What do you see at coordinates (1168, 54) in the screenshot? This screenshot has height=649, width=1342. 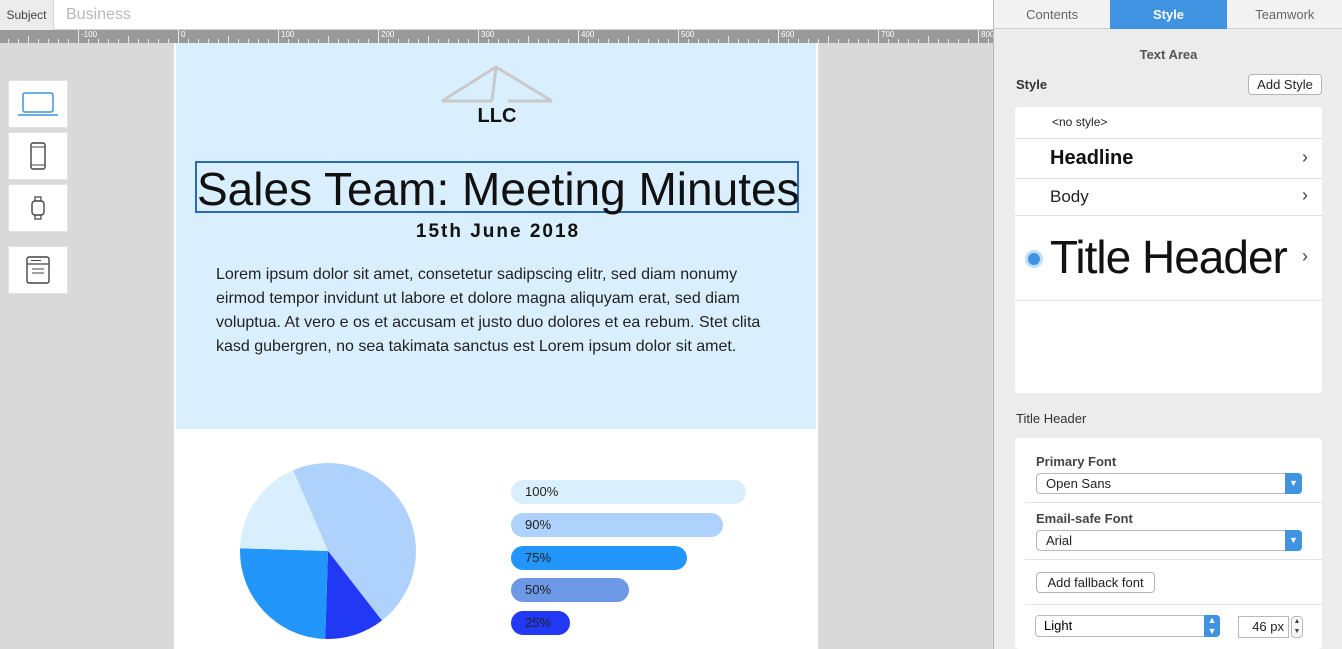 I see `section-title: Text Area` at bounding box center [1168, 54].